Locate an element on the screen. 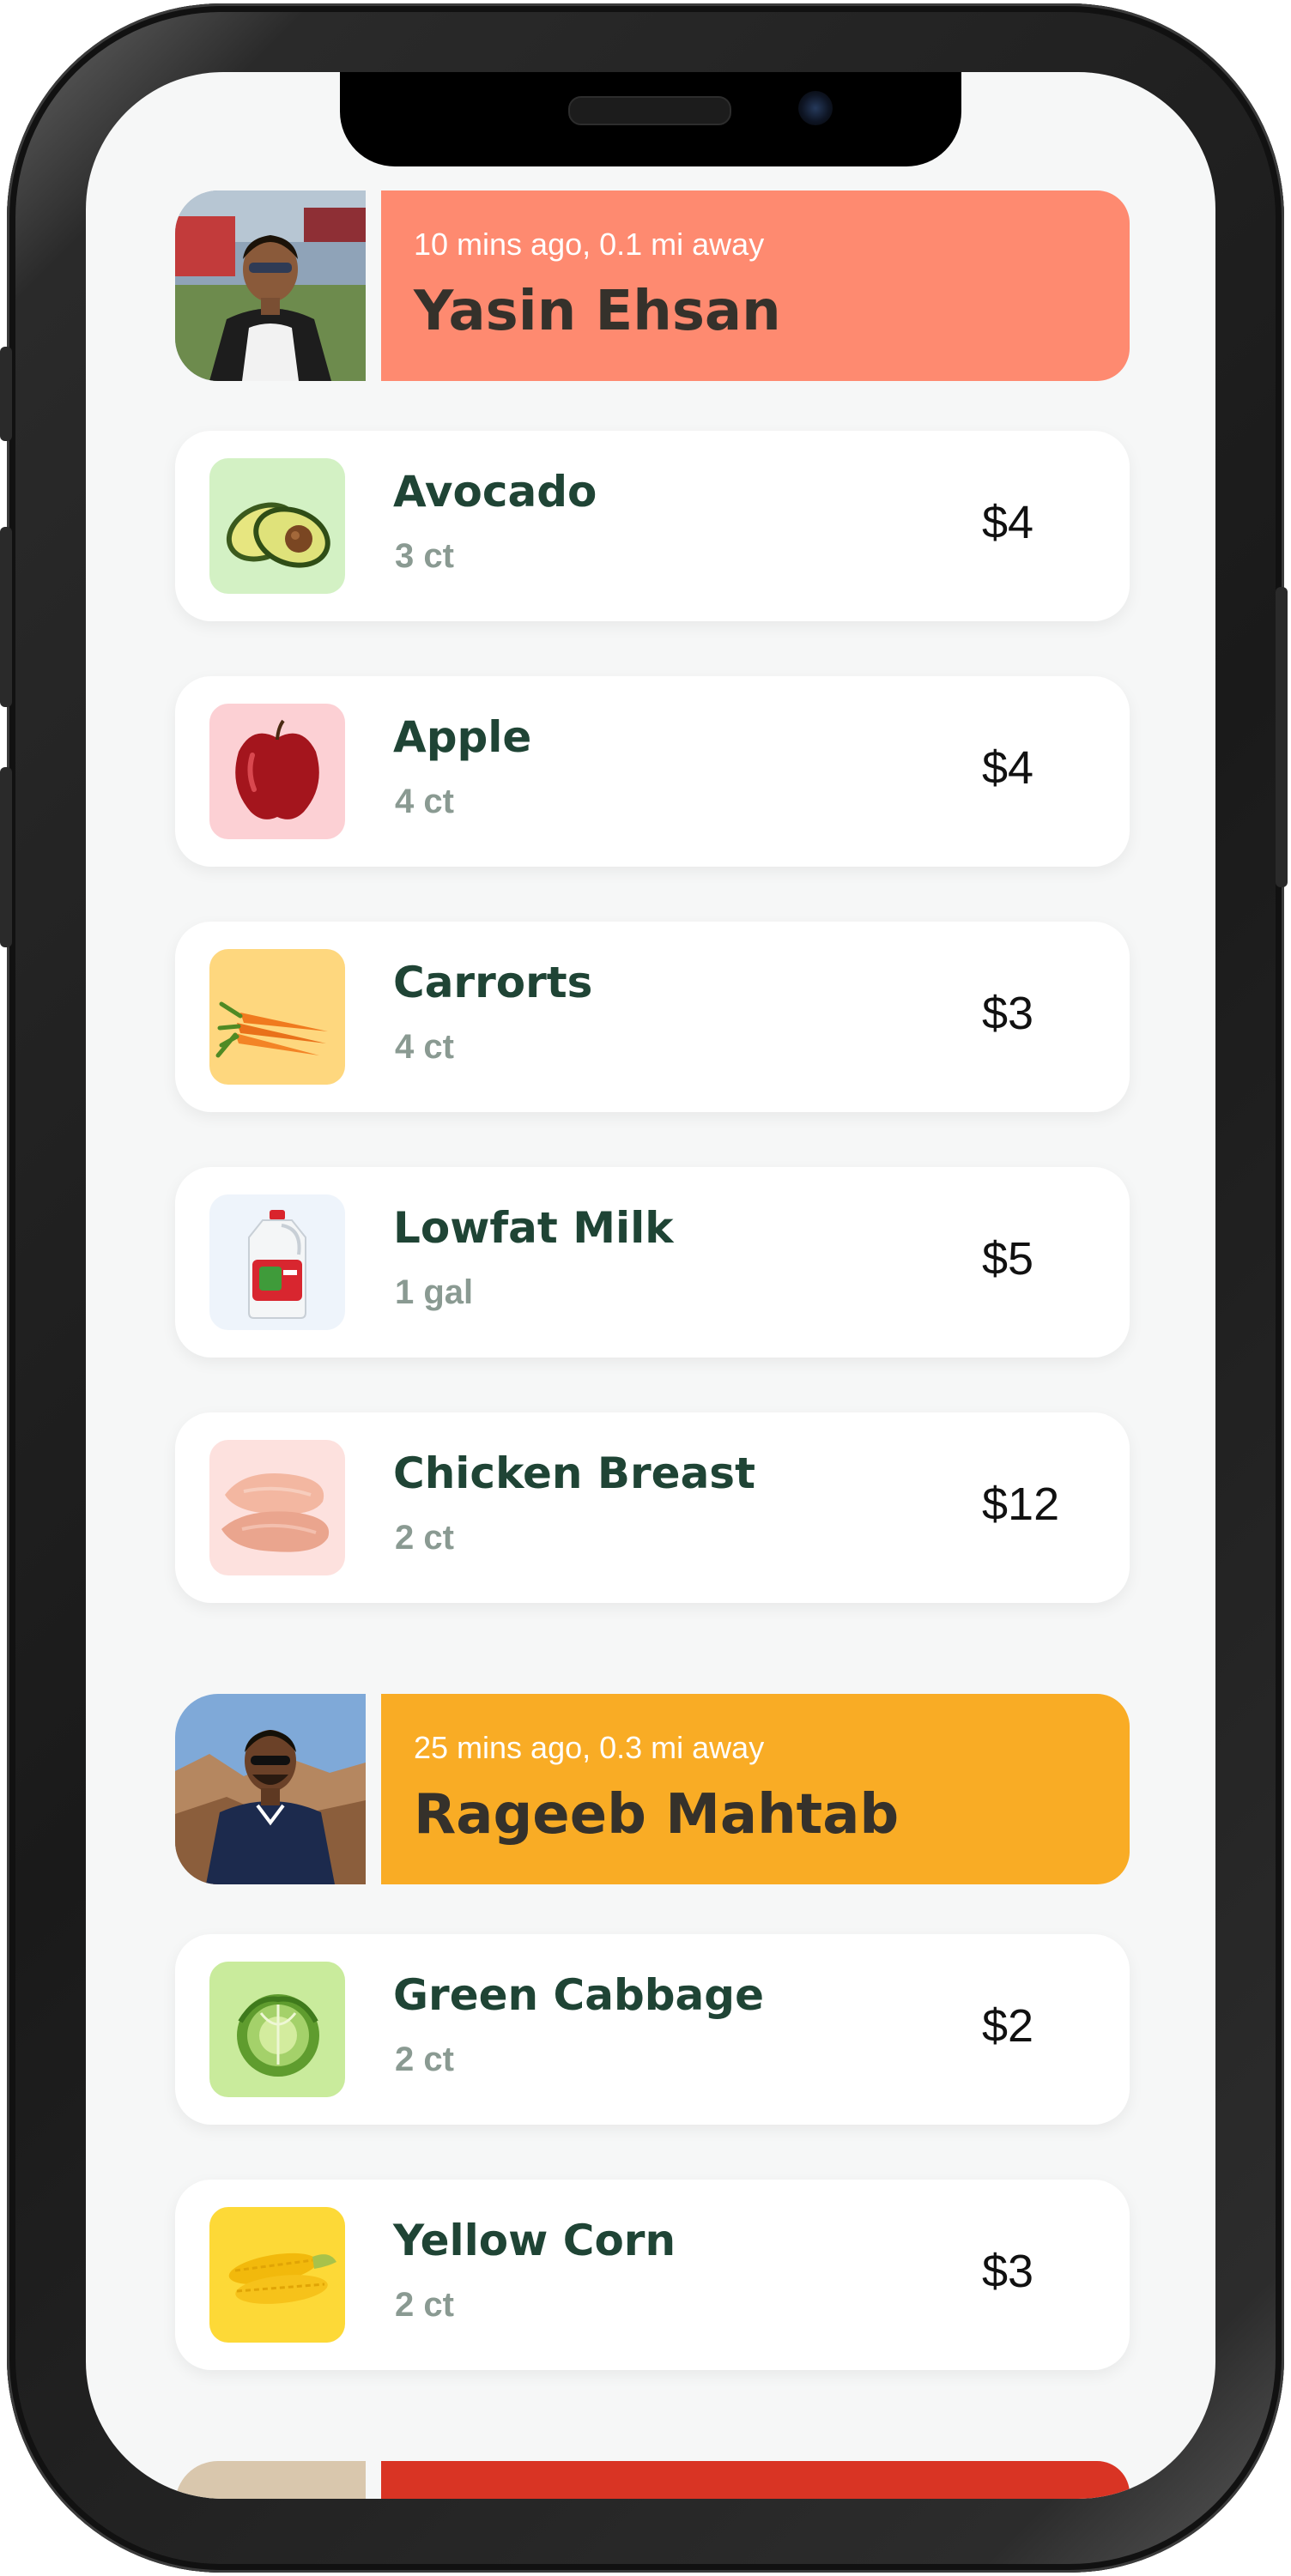  user-info-card: 10 mins ago, 0.1 mi away Yasin Ehsan is located at coordinates (756, 285).